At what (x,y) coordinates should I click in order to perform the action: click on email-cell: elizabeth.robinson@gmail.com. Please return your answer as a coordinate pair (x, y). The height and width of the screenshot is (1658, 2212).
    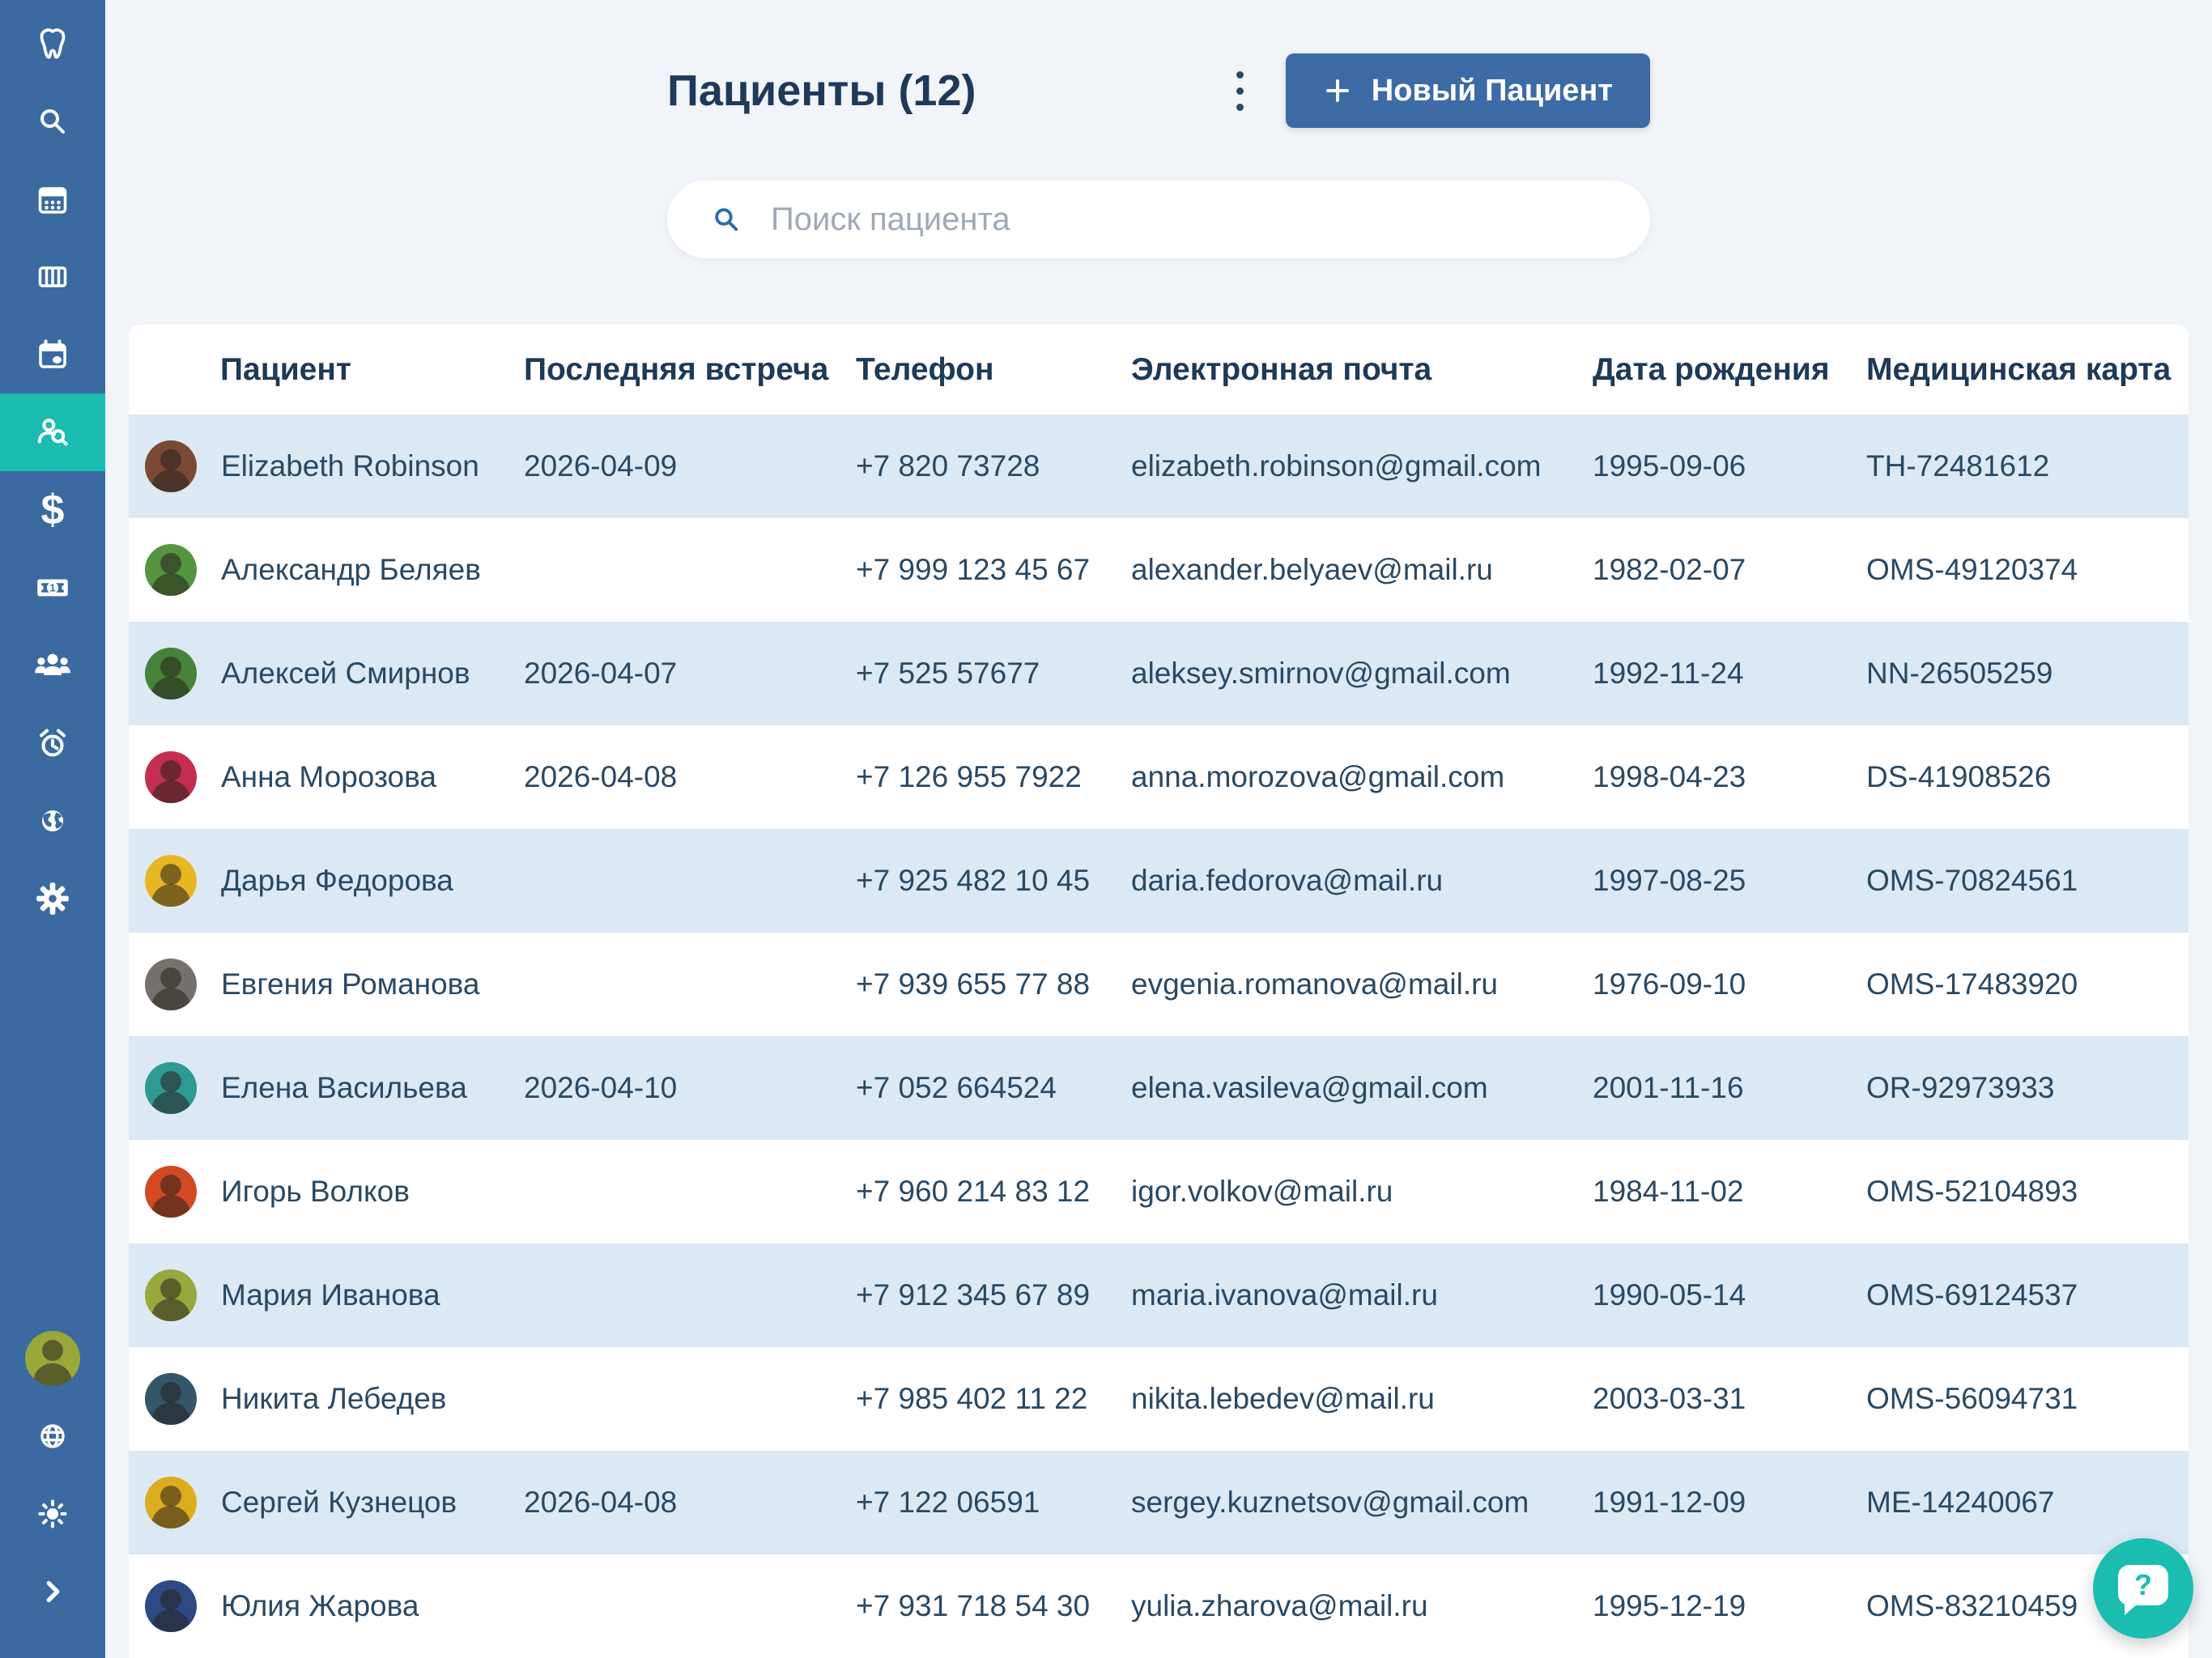
    Looking at the image, I should click on (1337, 466).